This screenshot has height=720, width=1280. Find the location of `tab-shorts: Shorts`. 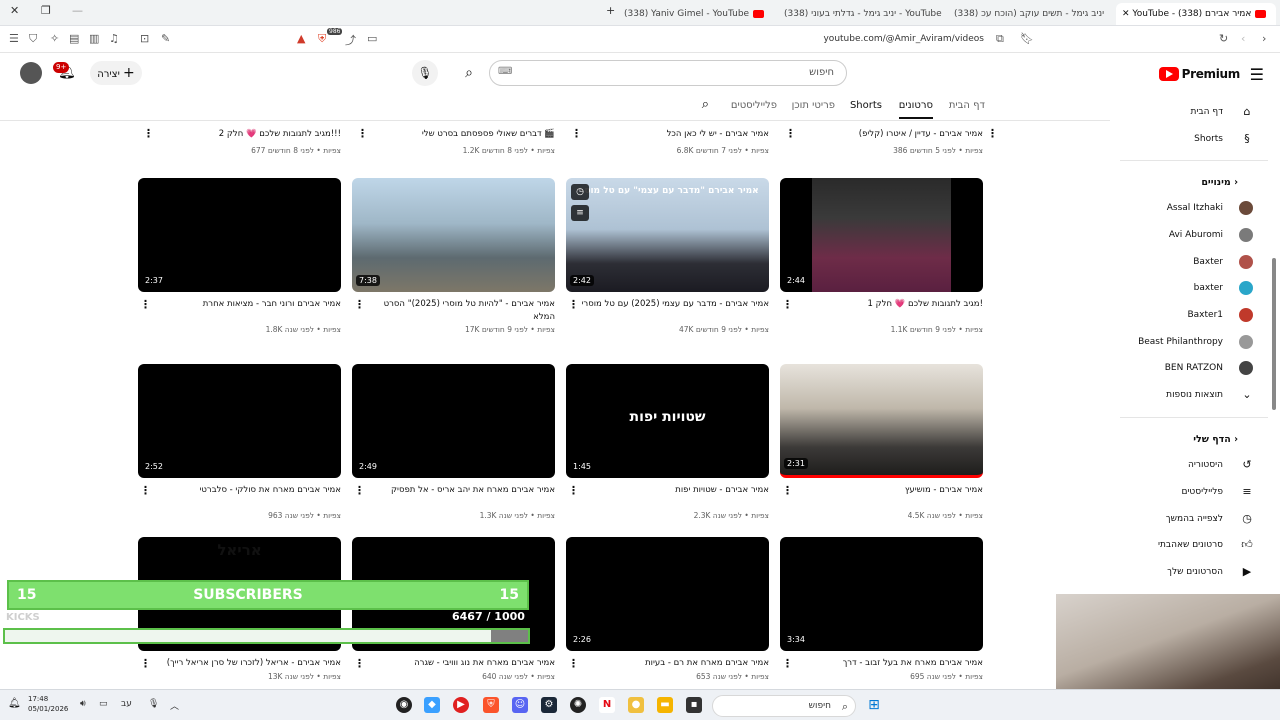

tab-shorts: Shorts is located at coordinates (866, 105).